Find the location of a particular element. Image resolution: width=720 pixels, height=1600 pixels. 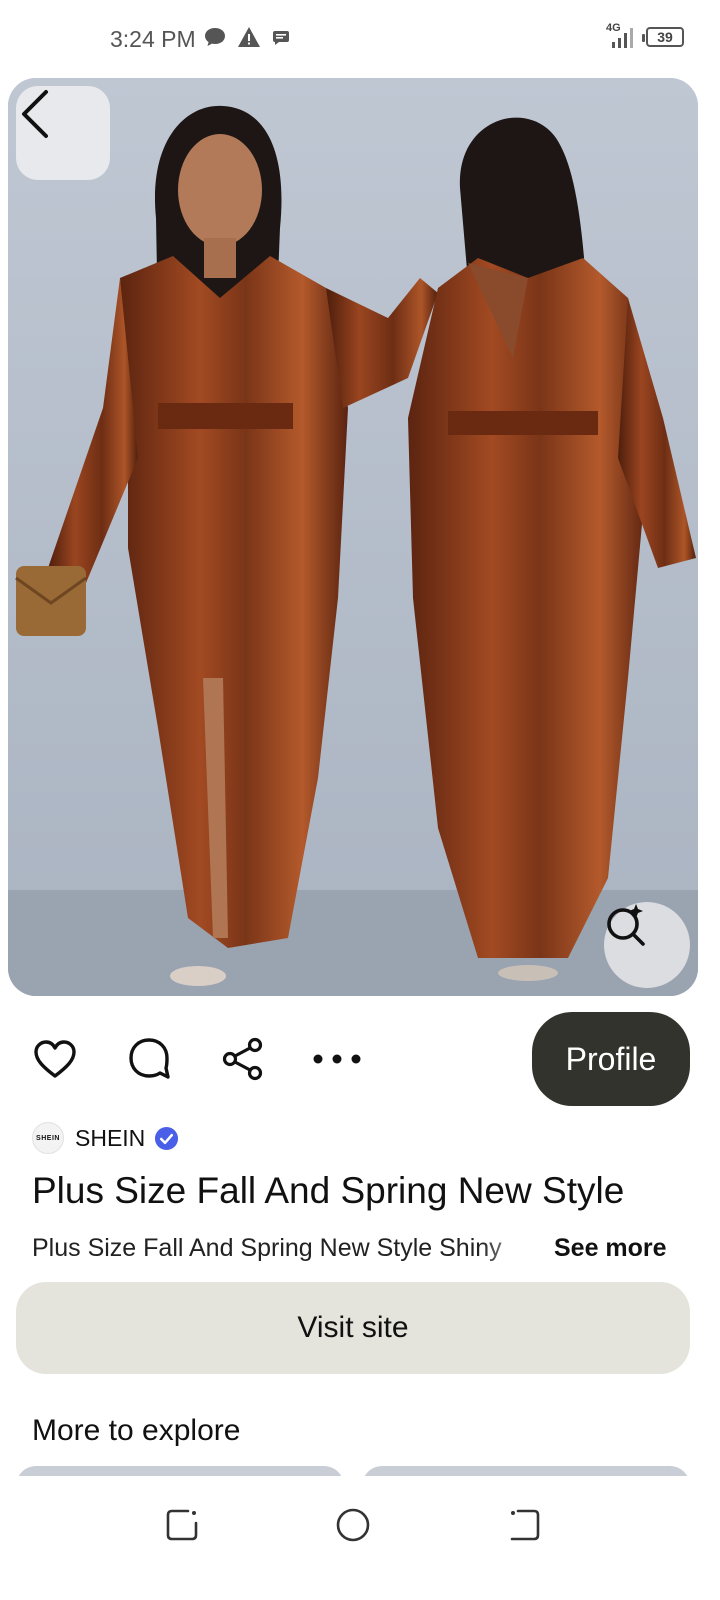

system-nav-bar is located at coordinates (360, 1538).